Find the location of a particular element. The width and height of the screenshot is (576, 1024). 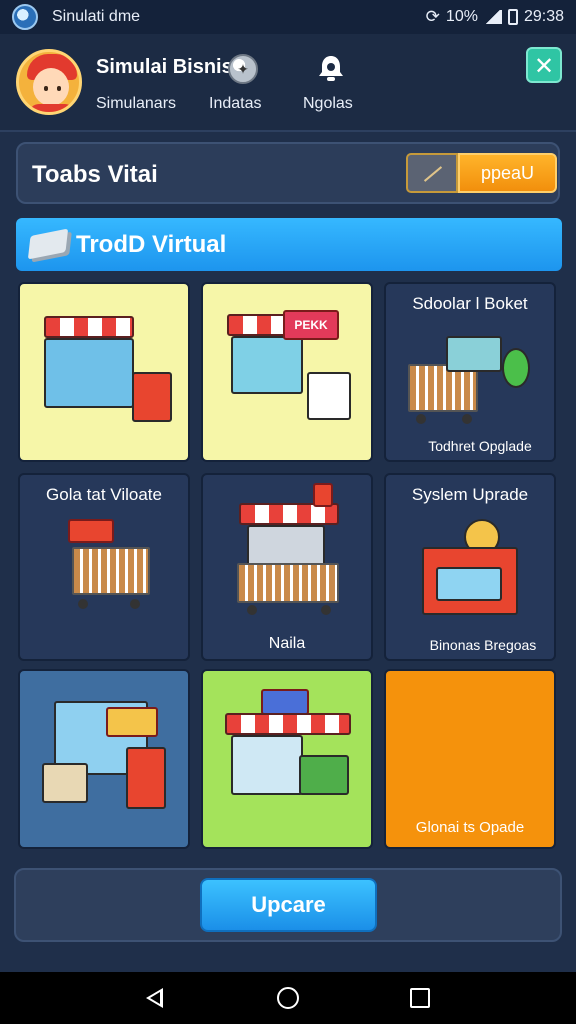

tile-global-upgrade: Glonai ts Opade is located at coordinates (470, 759).